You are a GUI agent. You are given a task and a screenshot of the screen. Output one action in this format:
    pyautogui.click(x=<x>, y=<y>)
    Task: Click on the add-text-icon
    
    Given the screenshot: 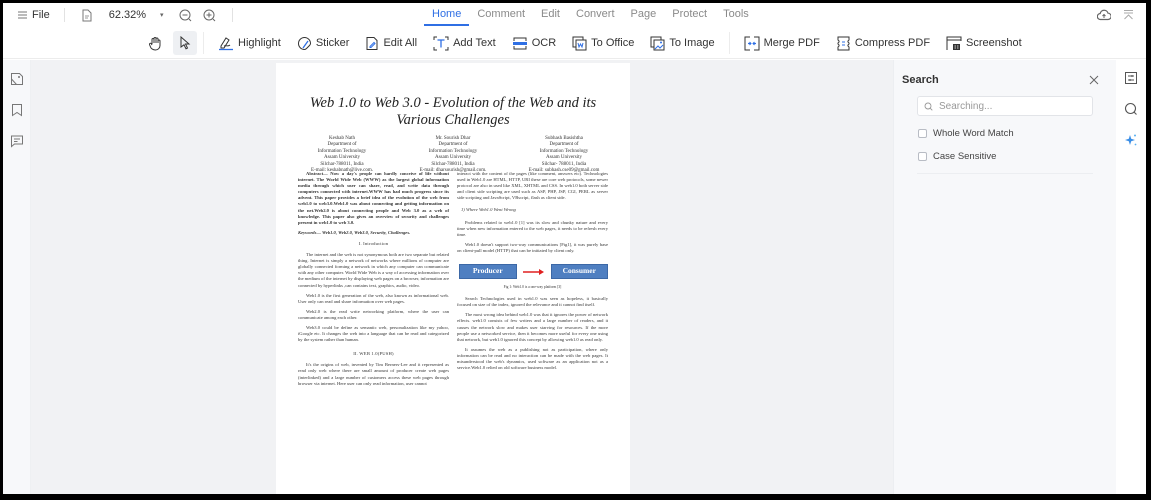 What is the action you would take?
    pyautogui.click(x=441, y=43)
    